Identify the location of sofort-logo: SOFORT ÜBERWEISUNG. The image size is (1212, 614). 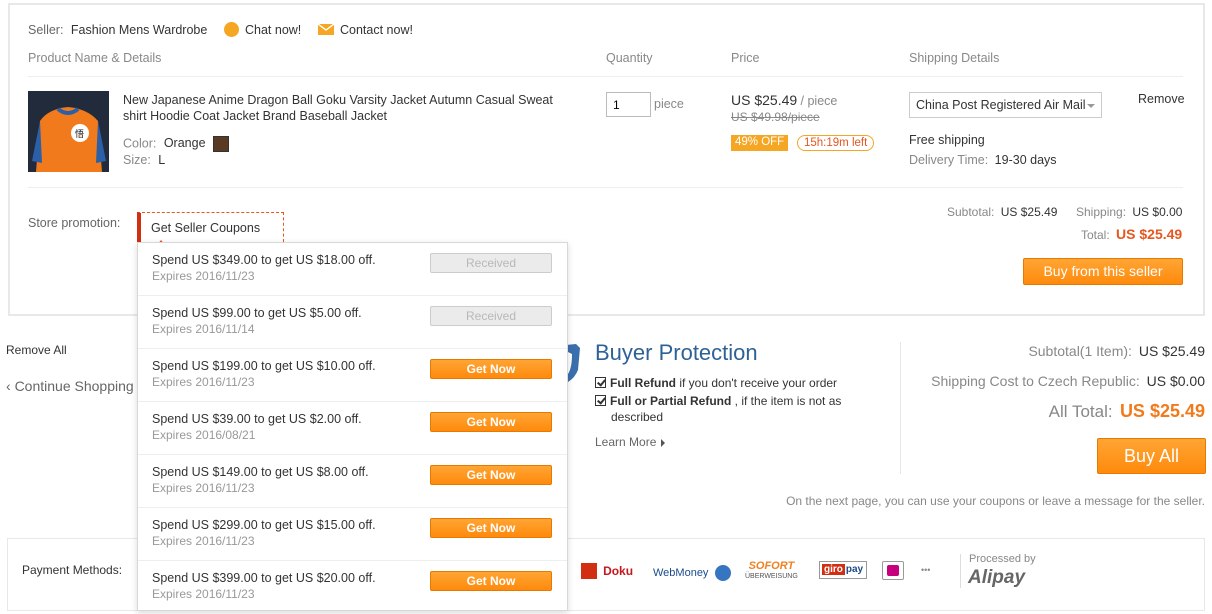
(771, 570).